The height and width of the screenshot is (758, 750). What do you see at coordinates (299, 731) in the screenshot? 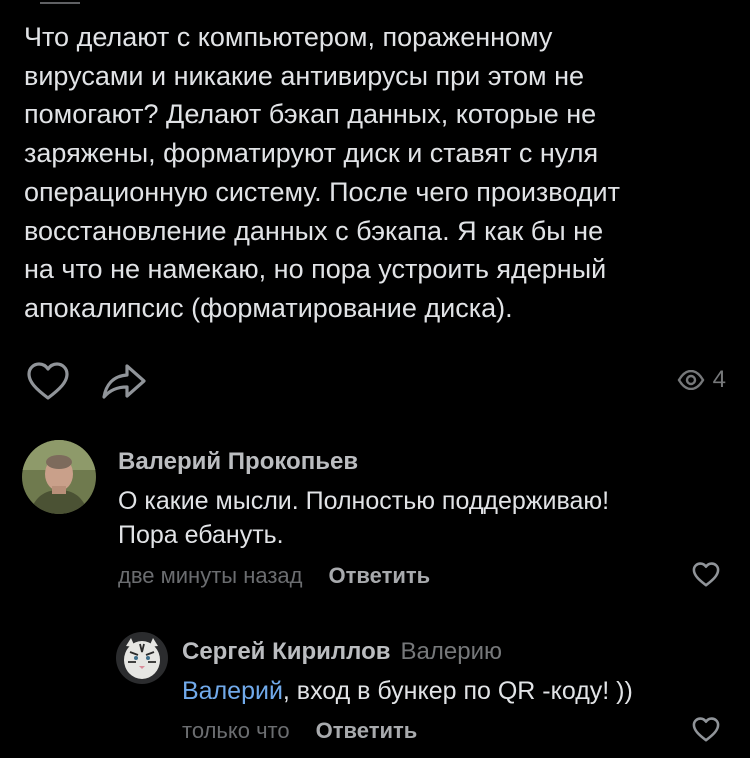
I see `reply-meta: только что Ответить` at bounding box center [299, 731].